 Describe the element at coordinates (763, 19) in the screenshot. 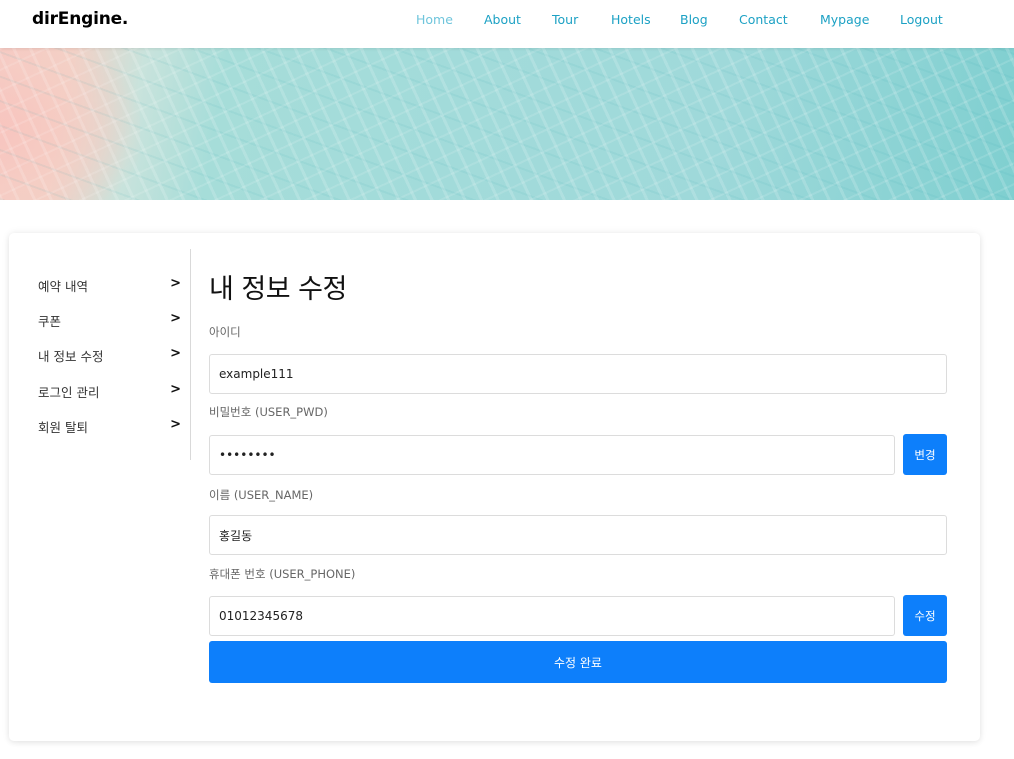

I see `nav-link-contact: Contact` at that location.